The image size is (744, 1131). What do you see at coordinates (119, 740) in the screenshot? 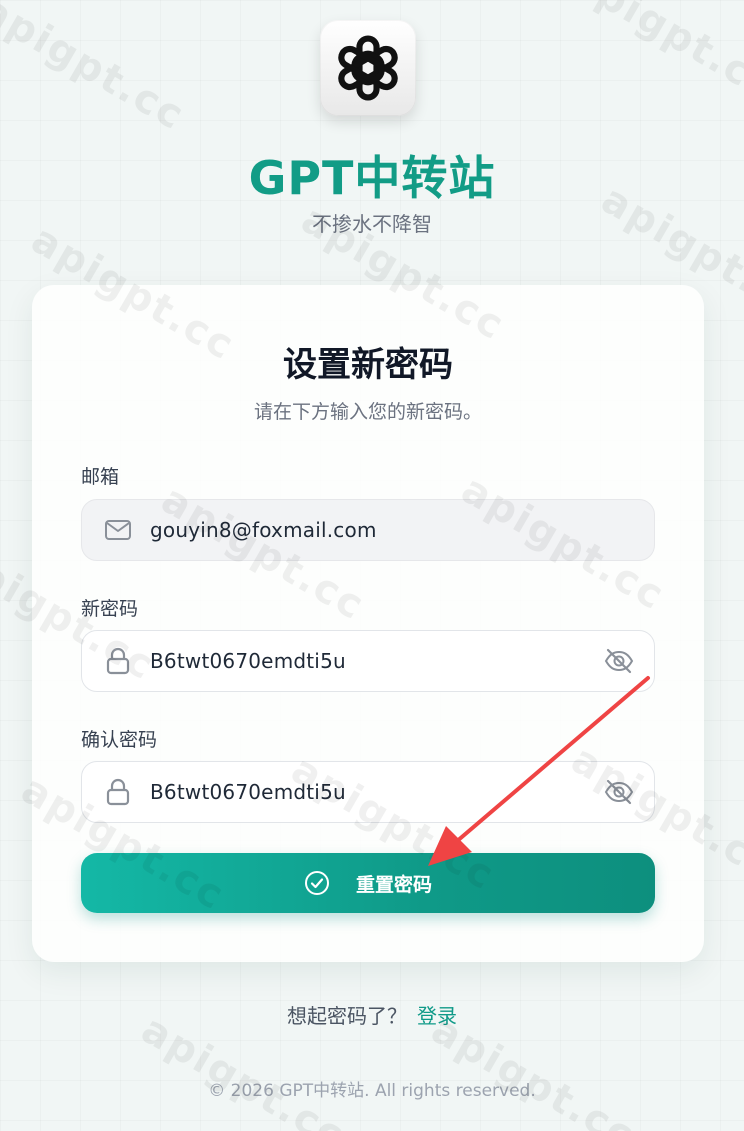
I see `confirm-password-label: 确认密码` at bounding box center [119, 740].